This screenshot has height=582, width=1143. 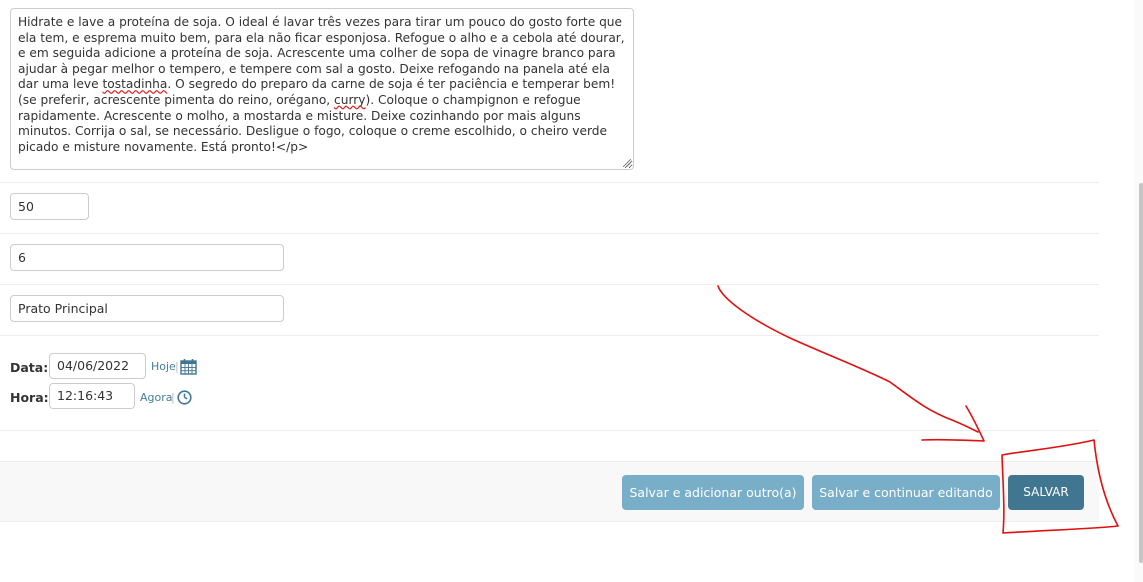 I want to click on textarea-resize-handle, so click(x=627, y=163).